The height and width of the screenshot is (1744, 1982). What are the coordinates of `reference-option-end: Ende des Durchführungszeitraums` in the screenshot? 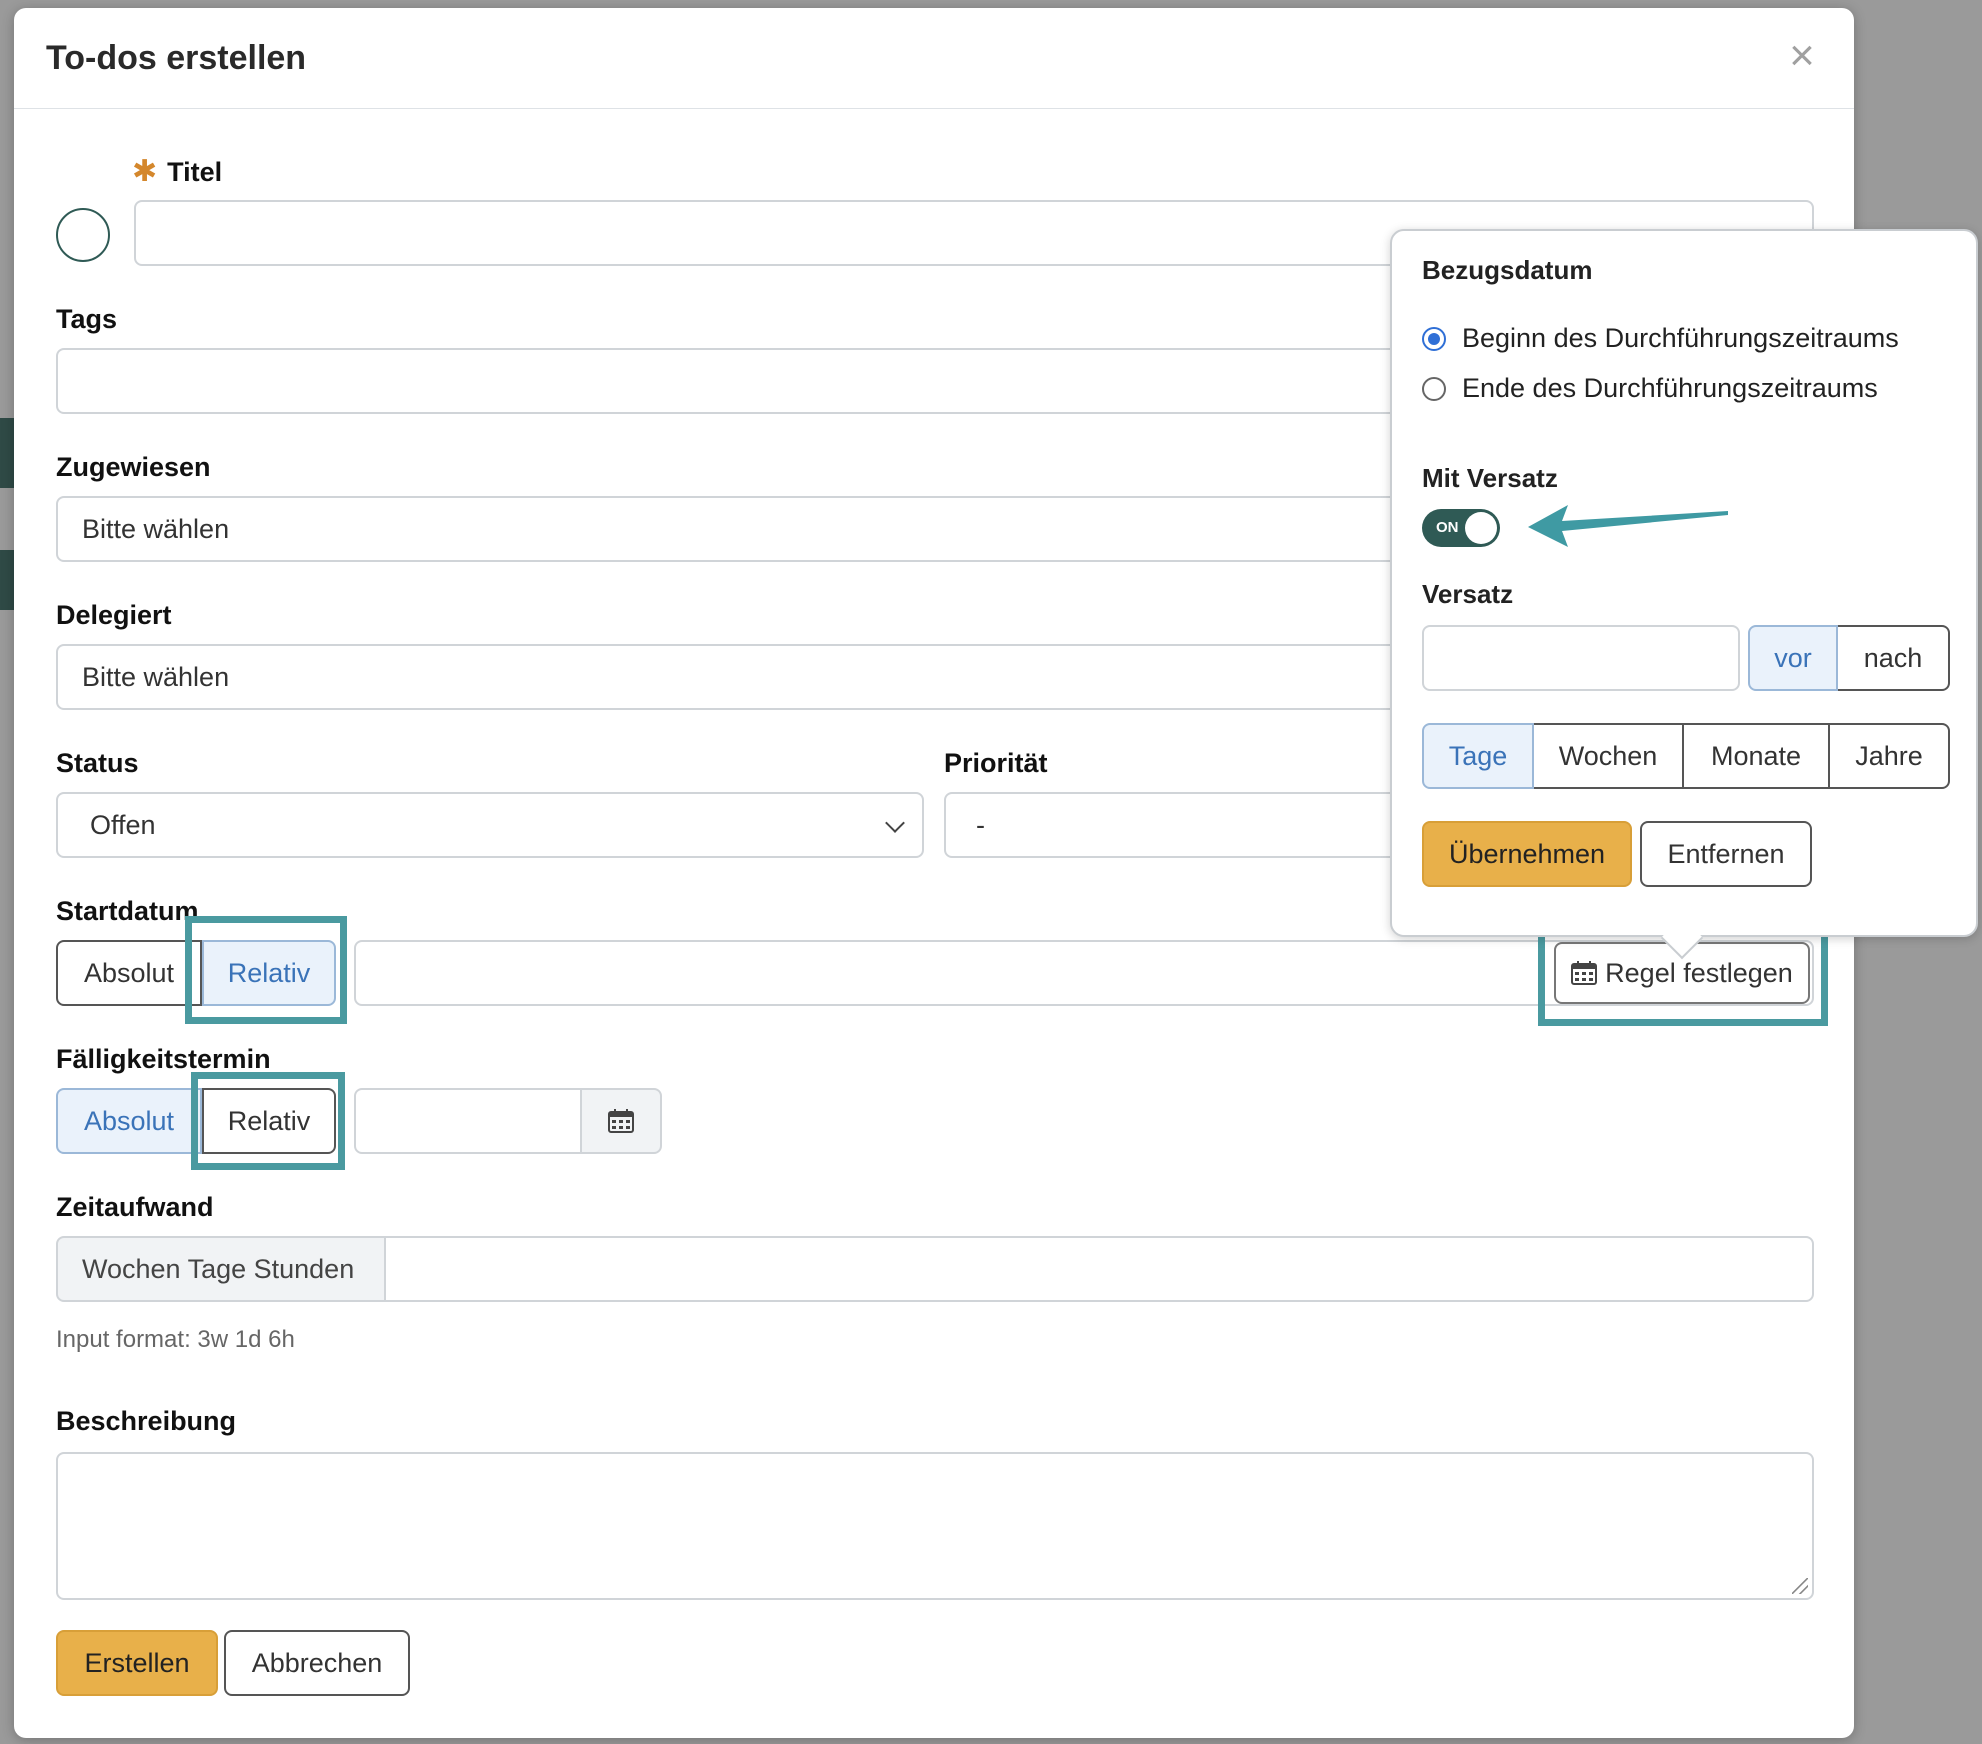 It's located at (1650, 388).